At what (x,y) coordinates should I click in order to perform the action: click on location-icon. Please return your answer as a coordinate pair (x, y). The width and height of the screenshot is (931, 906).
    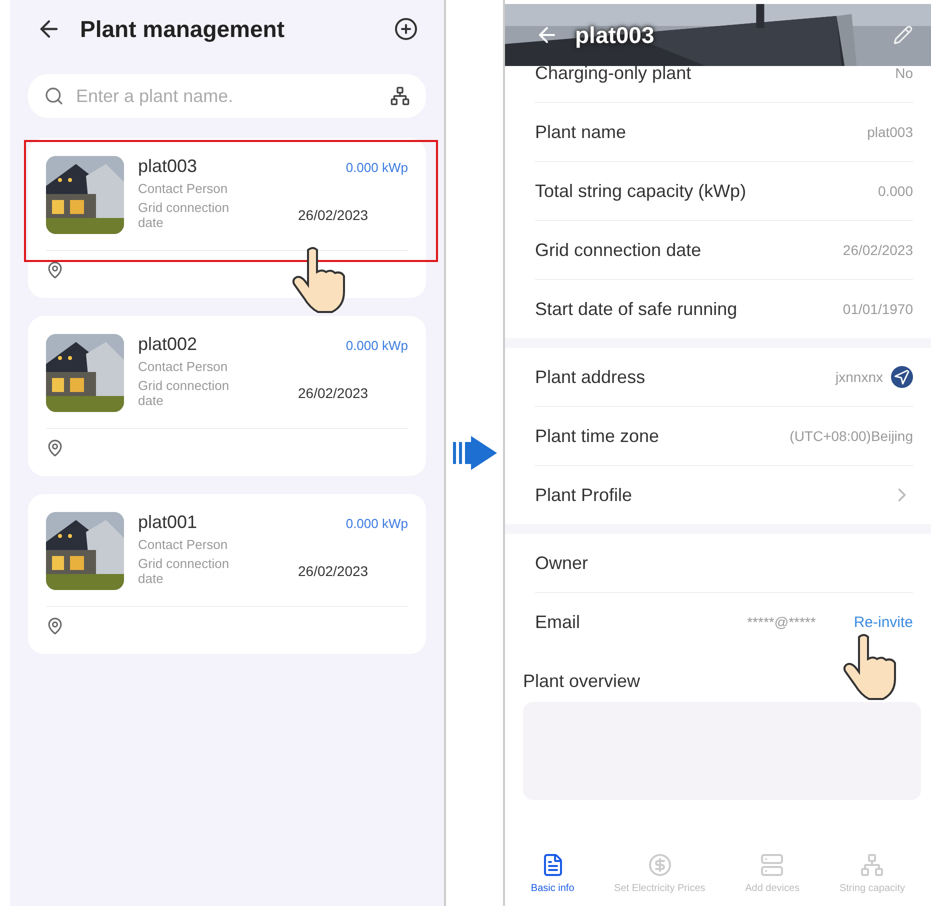
    Looking at the image, I should click on (902, 377).